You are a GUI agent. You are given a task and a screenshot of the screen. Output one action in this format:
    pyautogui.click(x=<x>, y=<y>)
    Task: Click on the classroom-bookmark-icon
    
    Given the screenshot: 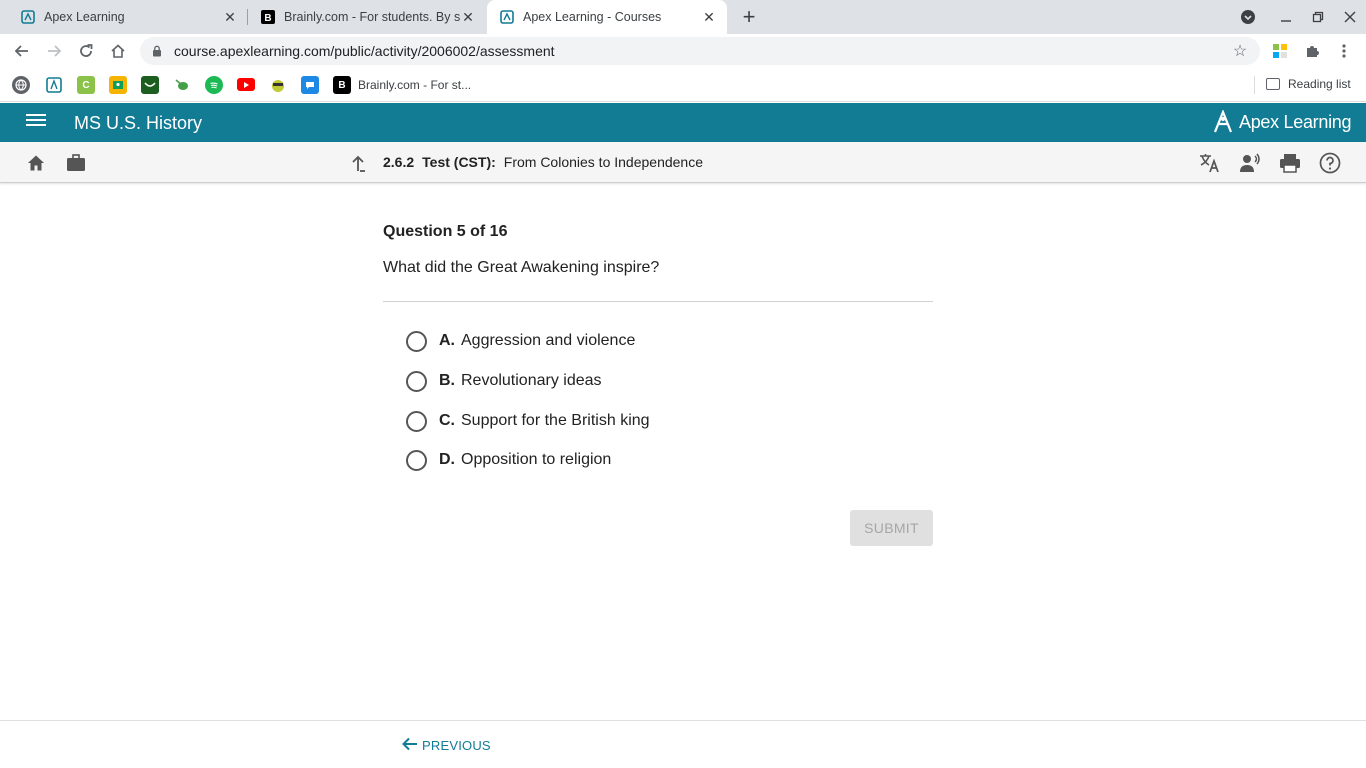 What is the action you would take?
    pyautogui.click(x=118, y=85)
    